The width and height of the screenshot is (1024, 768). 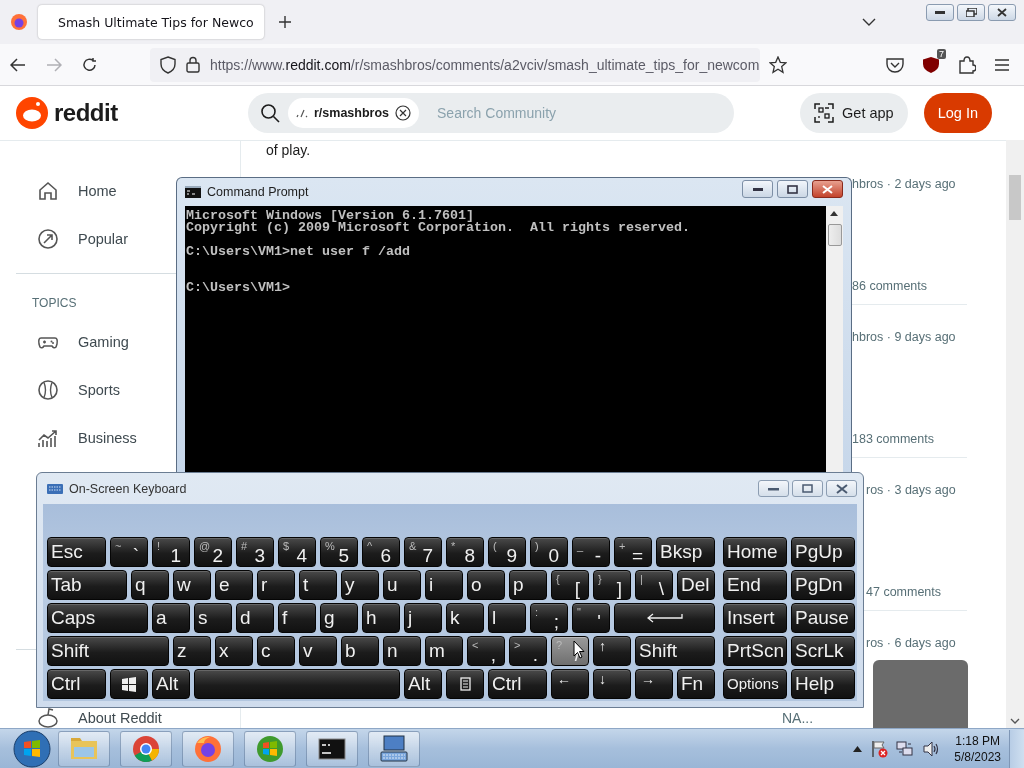 I want to click on puzzle-icon, so click(x=967, y=64).